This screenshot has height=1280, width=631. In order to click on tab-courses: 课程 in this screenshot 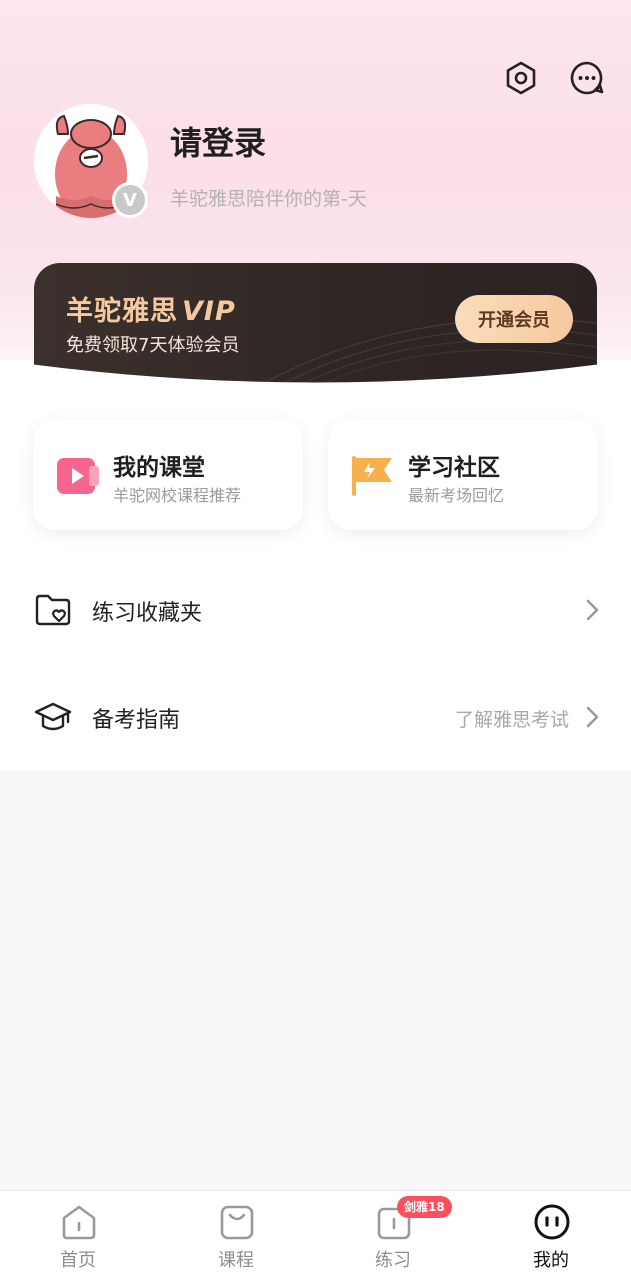, I will do `click(236, 1235)`.